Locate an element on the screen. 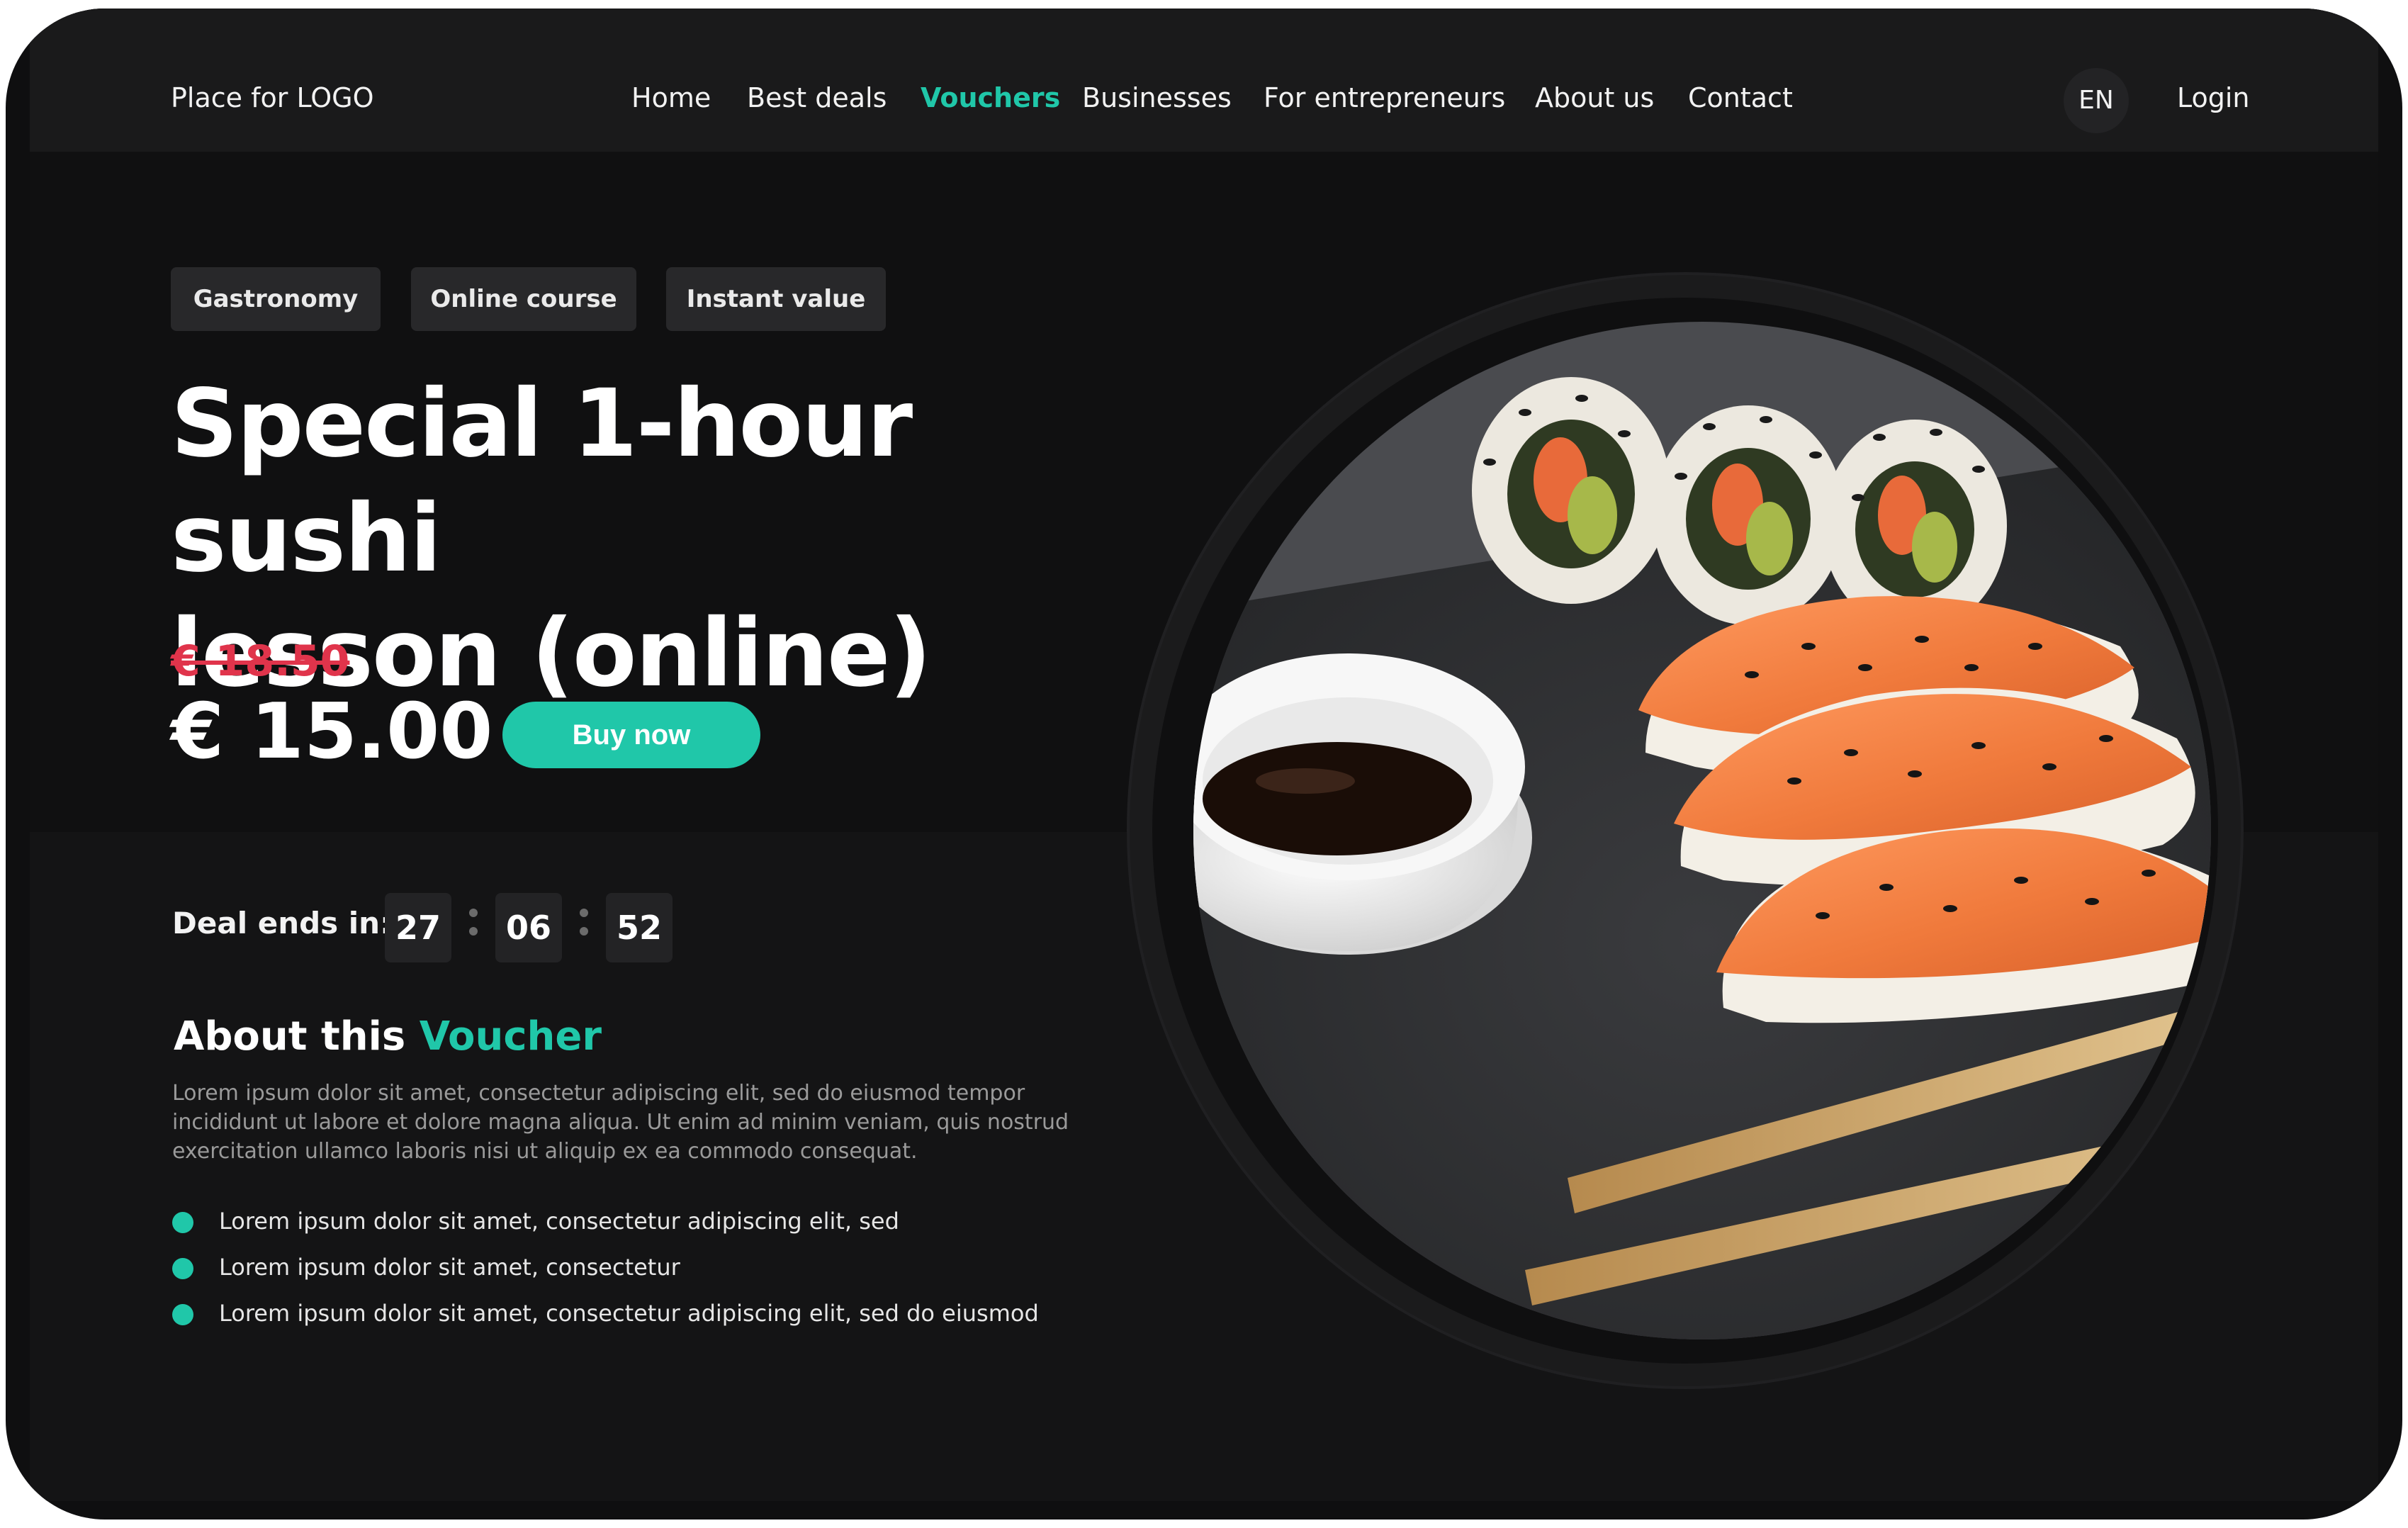 This screenshot has width=2408, height=1528. countdown-minutes: 06 is located at coordinates (528, 927).